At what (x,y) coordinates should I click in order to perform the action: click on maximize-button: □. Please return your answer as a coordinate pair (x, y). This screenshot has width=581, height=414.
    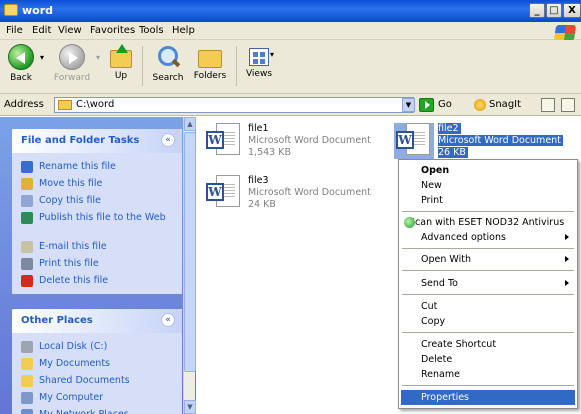
    Looking at the image, I should click on (554, 10).